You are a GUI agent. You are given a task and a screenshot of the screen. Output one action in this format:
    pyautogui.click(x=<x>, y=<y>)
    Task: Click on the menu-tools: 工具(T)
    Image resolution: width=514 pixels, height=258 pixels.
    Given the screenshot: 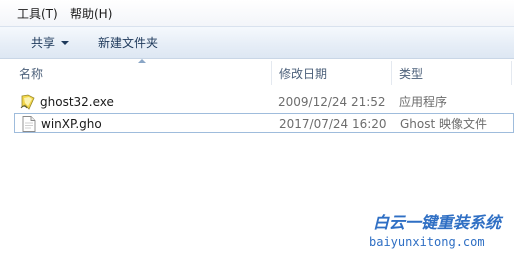 What is the action you would take?
    pyautogui.click(x=37, y=14)
    